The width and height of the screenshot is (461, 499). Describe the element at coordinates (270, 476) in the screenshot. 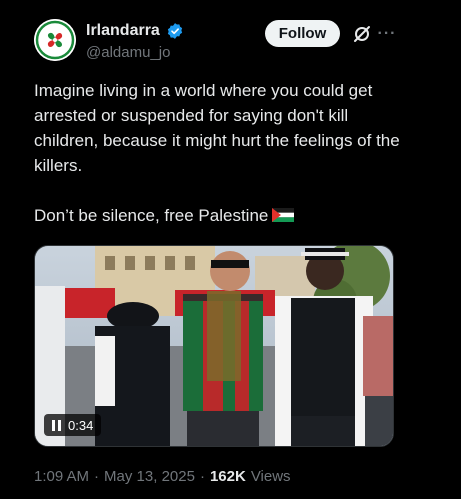

I see `views-label: Views` at that location.